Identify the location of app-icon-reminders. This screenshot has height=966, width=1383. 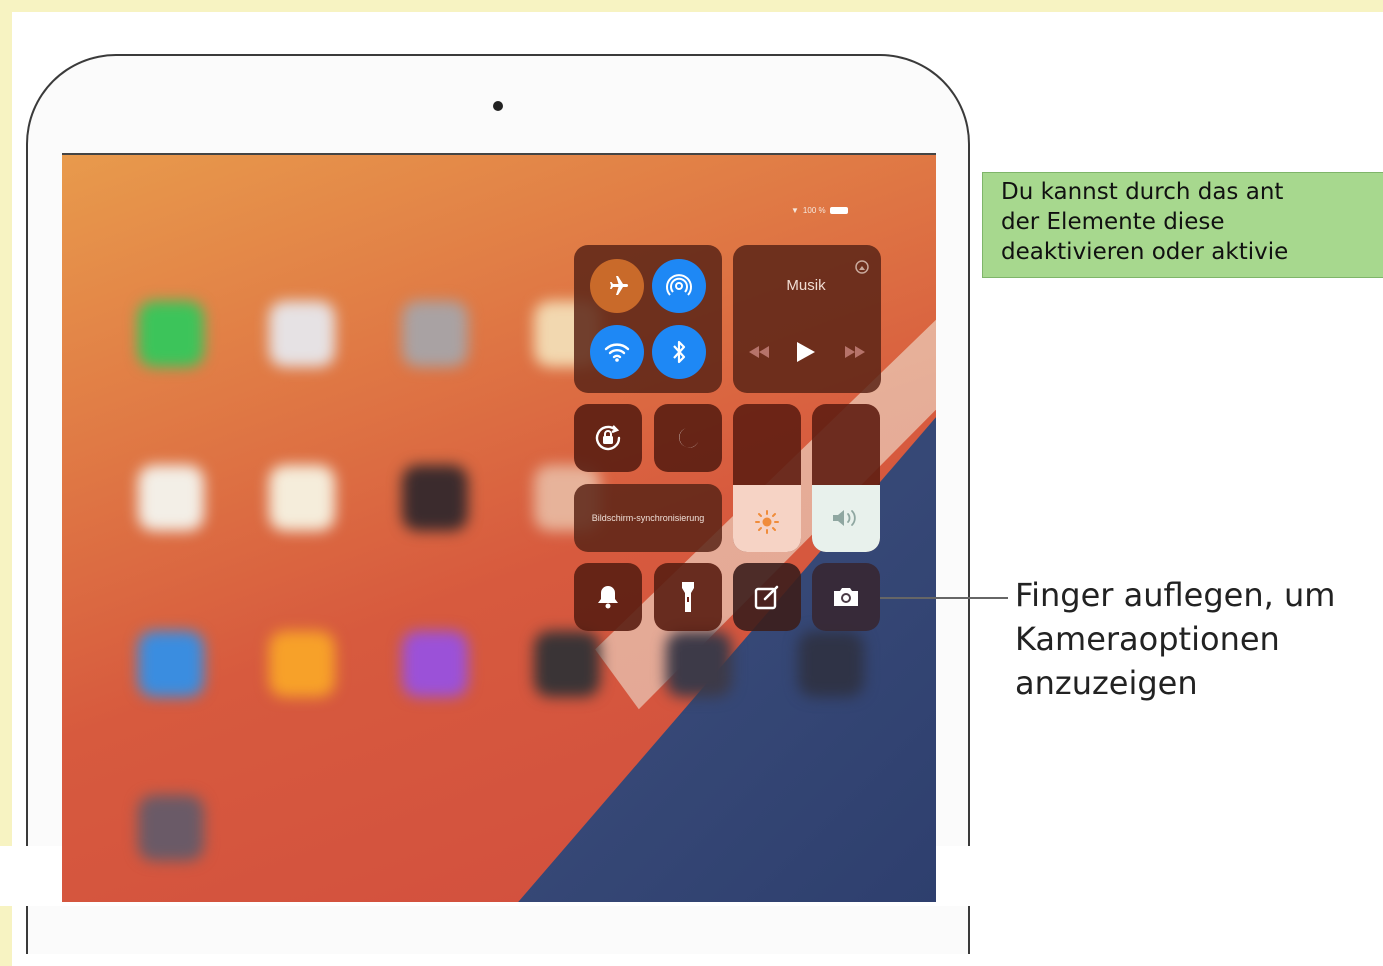
(171, 498).